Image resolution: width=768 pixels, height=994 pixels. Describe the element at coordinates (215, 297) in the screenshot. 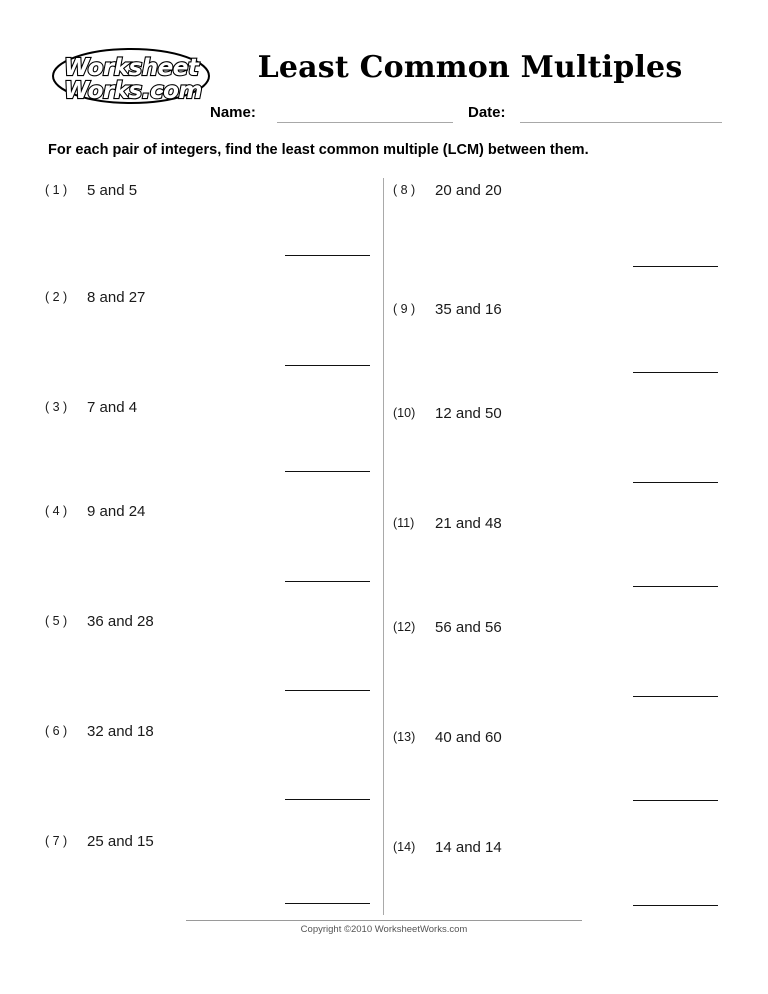

I see `problem-item: ( 2 ) 8 and 27` at that location.